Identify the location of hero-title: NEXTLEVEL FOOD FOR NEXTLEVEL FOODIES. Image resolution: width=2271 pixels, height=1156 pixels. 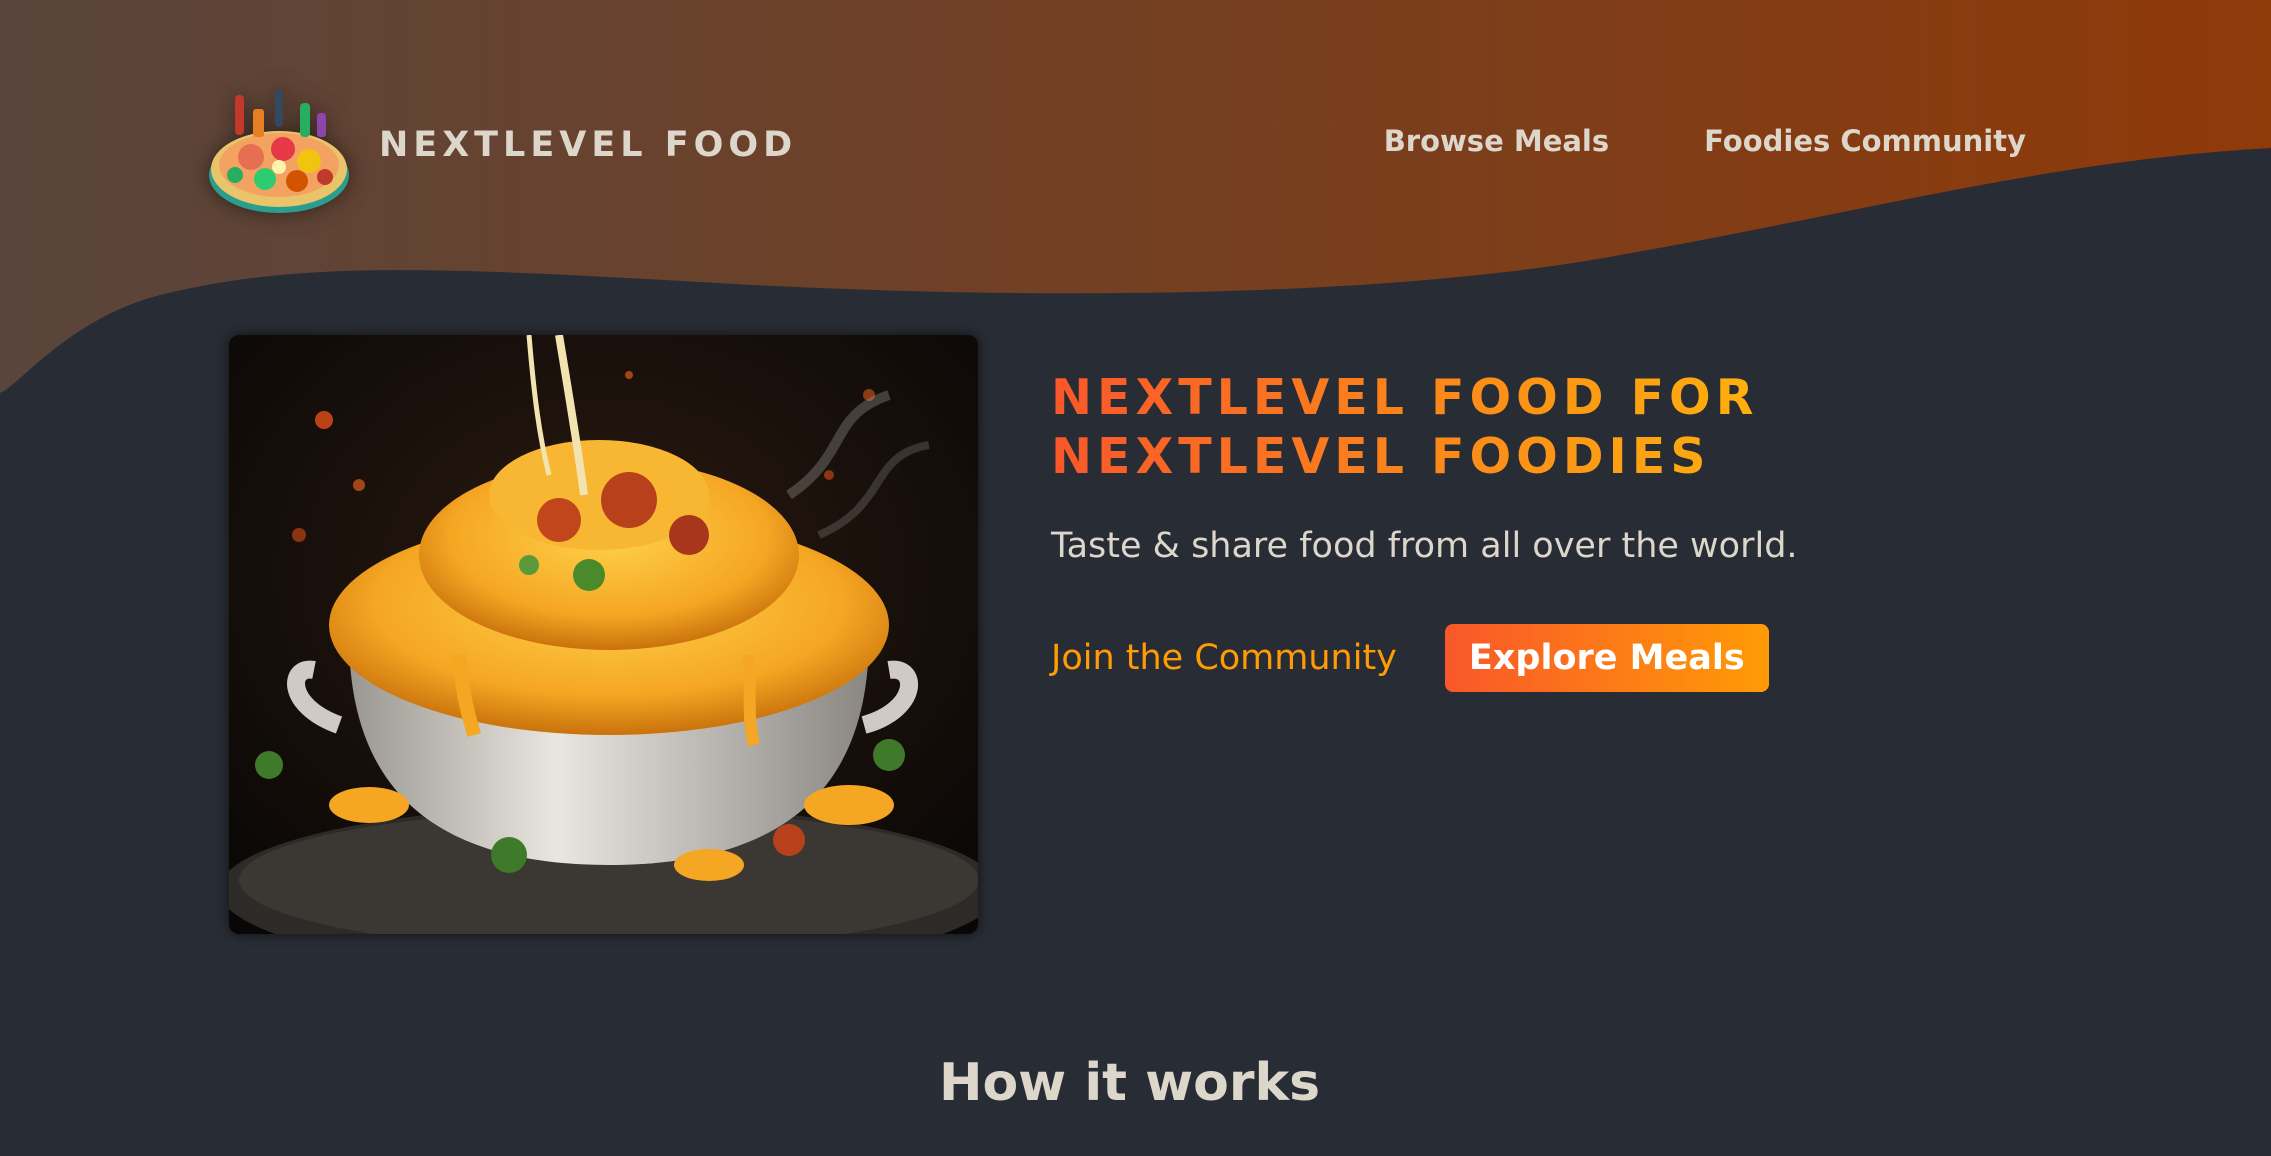
(1501, 427).